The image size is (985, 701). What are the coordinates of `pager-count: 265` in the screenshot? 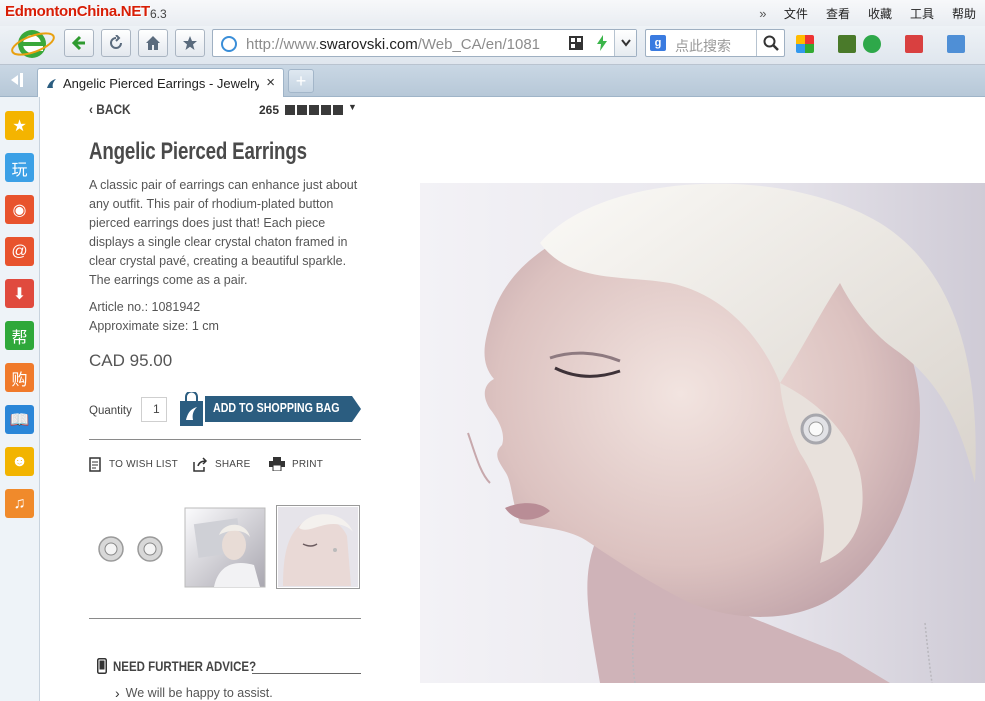 It's located at (269, 110).